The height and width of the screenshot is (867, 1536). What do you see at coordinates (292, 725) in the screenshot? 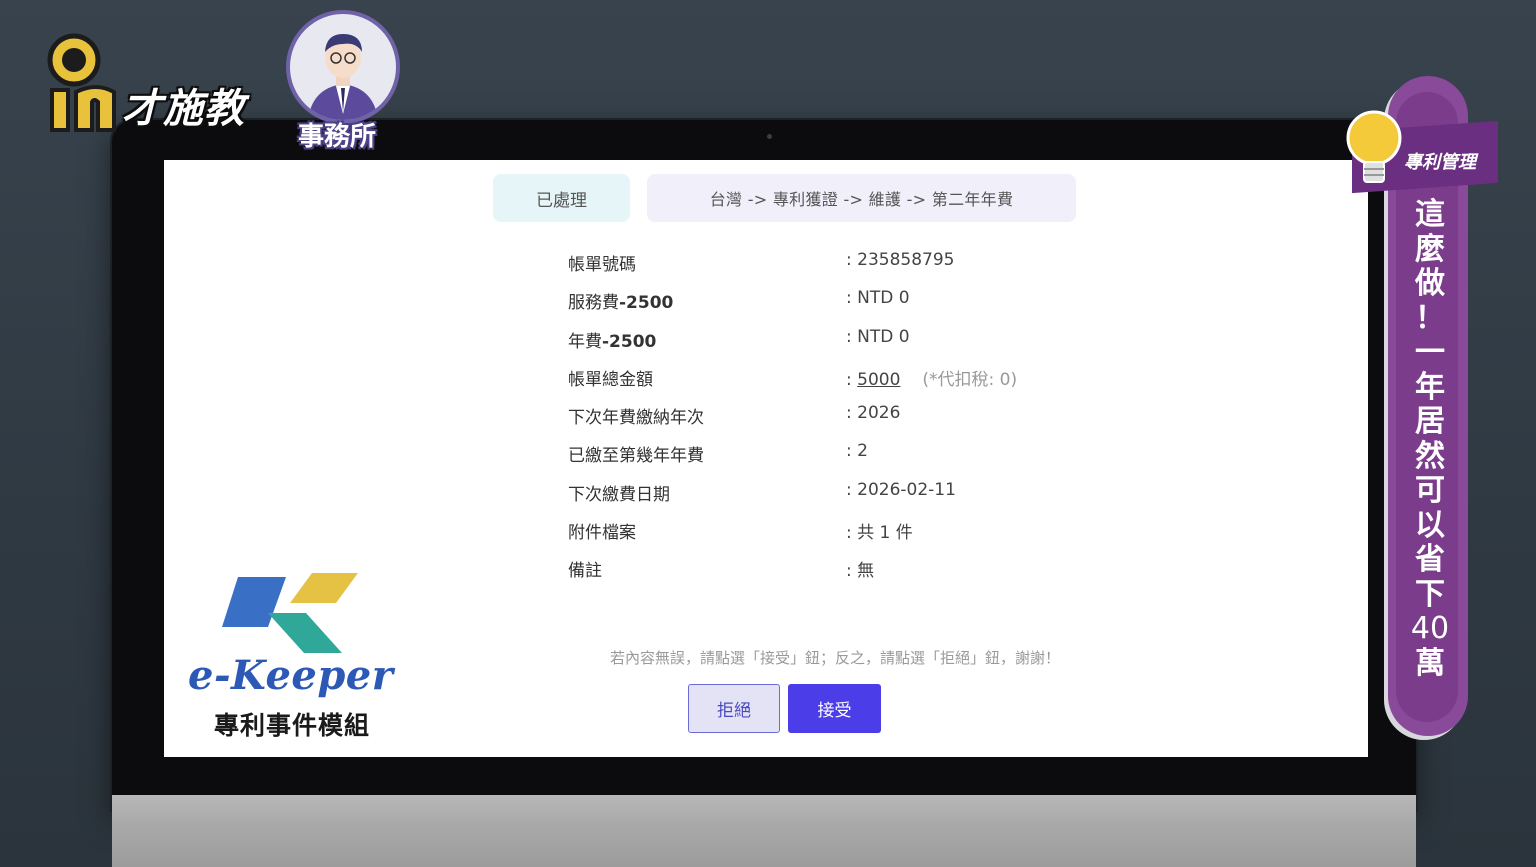
I see `ekeeper-subtitle: 專利事件模組` at bounding box center [292, 725].